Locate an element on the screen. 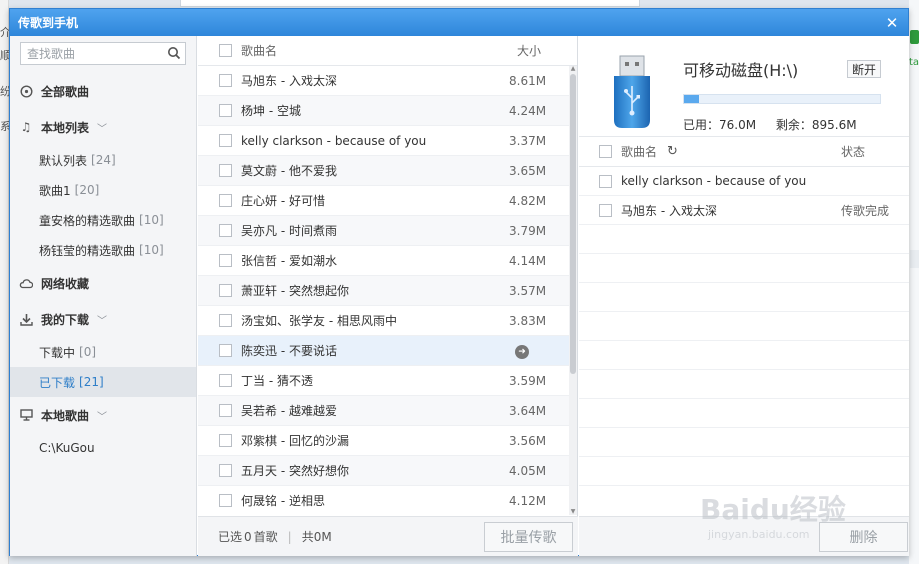 The image size is (919, 564). bg-icon is located at coordinates (914, 37).